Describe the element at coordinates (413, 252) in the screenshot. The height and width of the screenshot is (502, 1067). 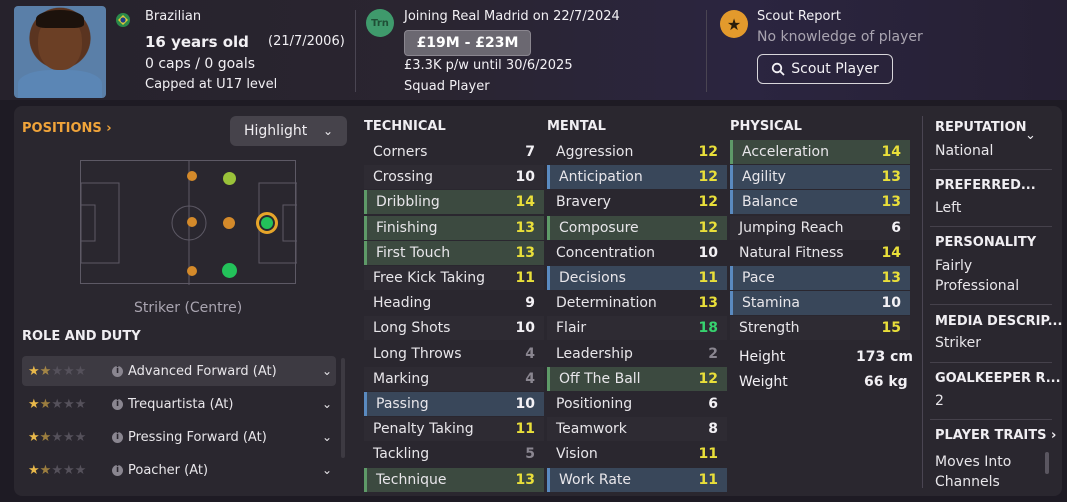
I see `attribute-name: First Touch` at that location.